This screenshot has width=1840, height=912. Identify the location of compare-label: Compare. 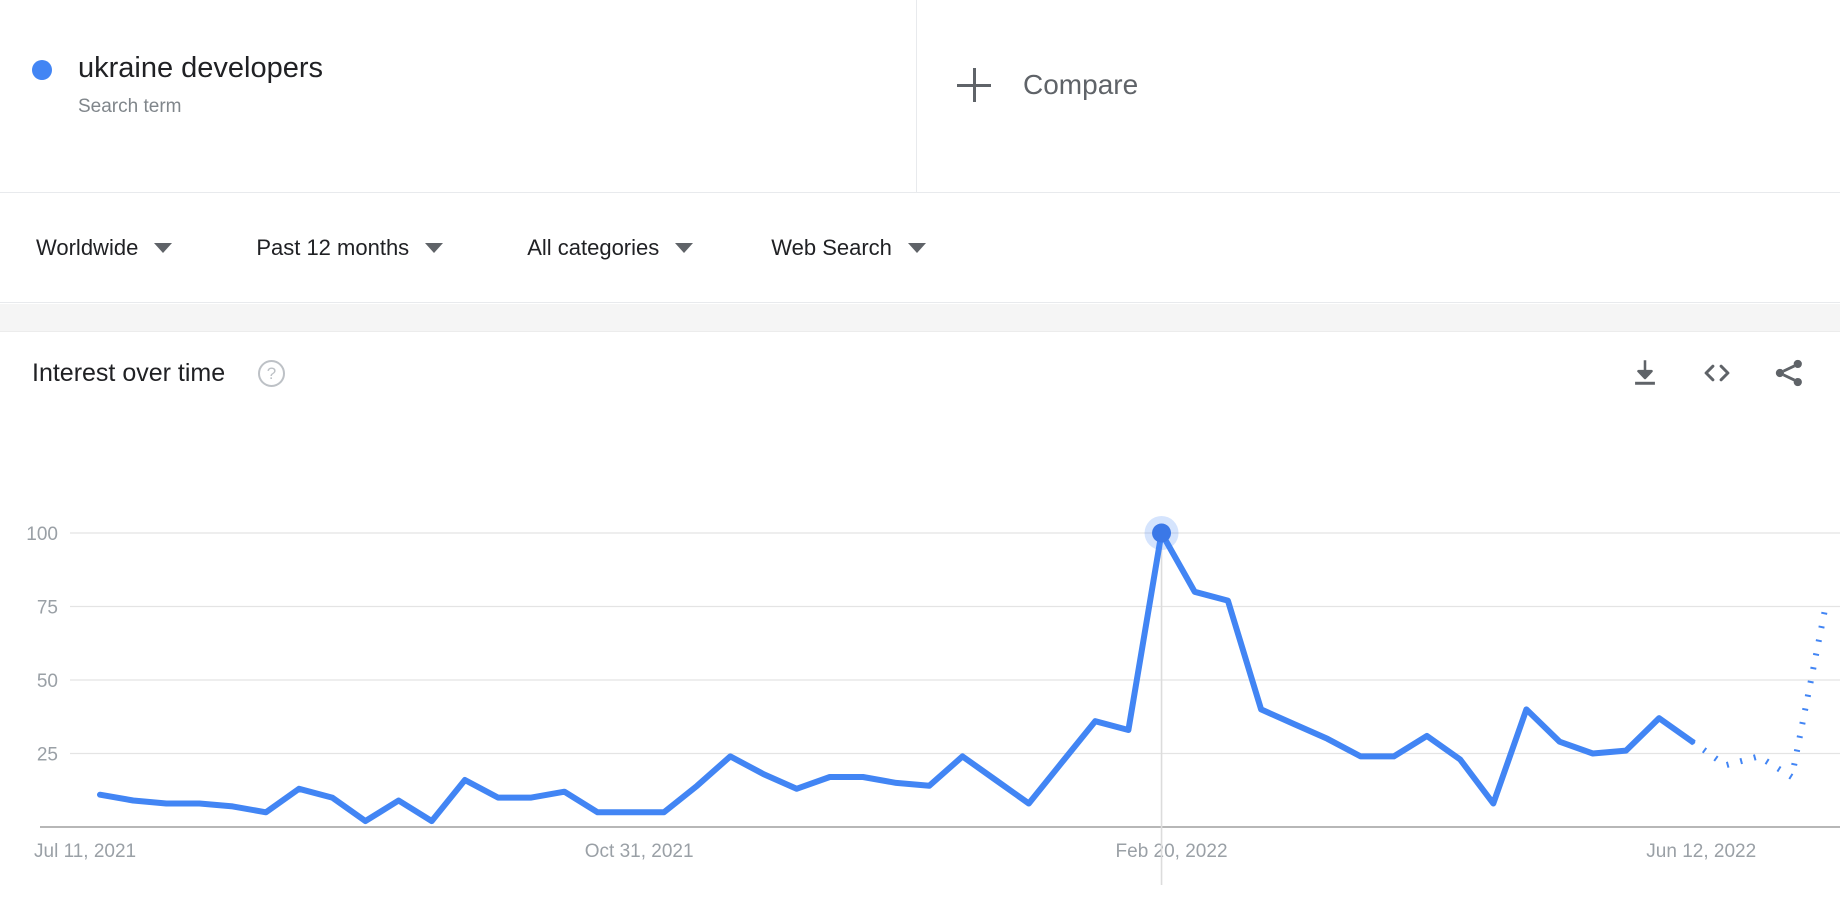
(1081, 84).